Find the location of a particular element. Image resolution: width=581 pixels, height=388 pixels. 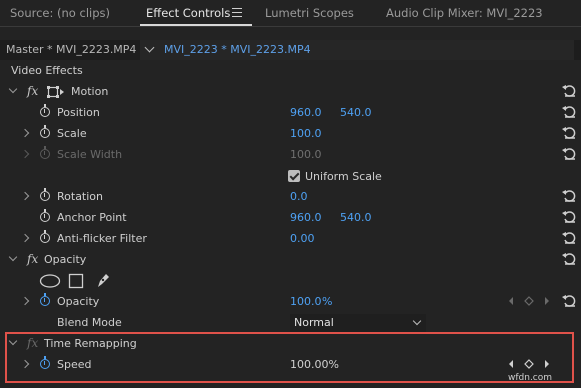

param-label: Scale Width is located at coordinates (90, 154).